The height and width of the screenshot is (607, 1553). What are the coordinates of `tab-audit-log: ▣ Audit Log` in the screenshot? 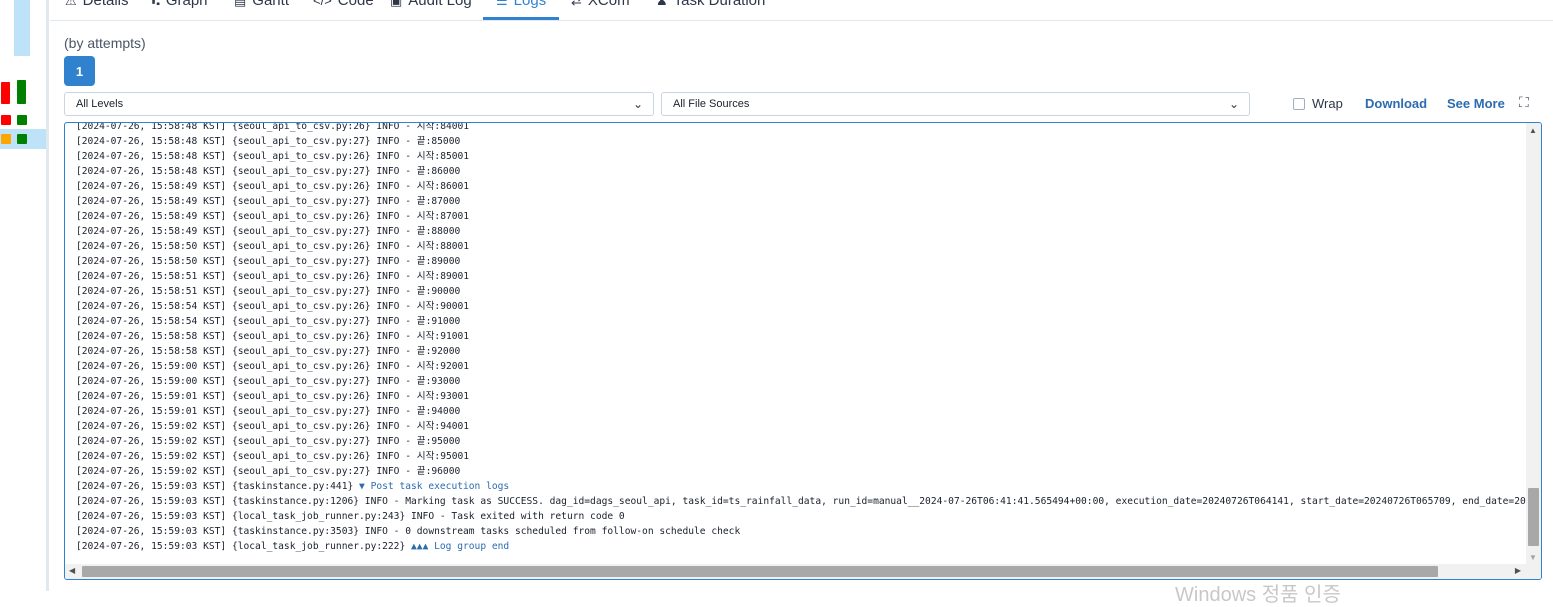 It's located at (431, 4).